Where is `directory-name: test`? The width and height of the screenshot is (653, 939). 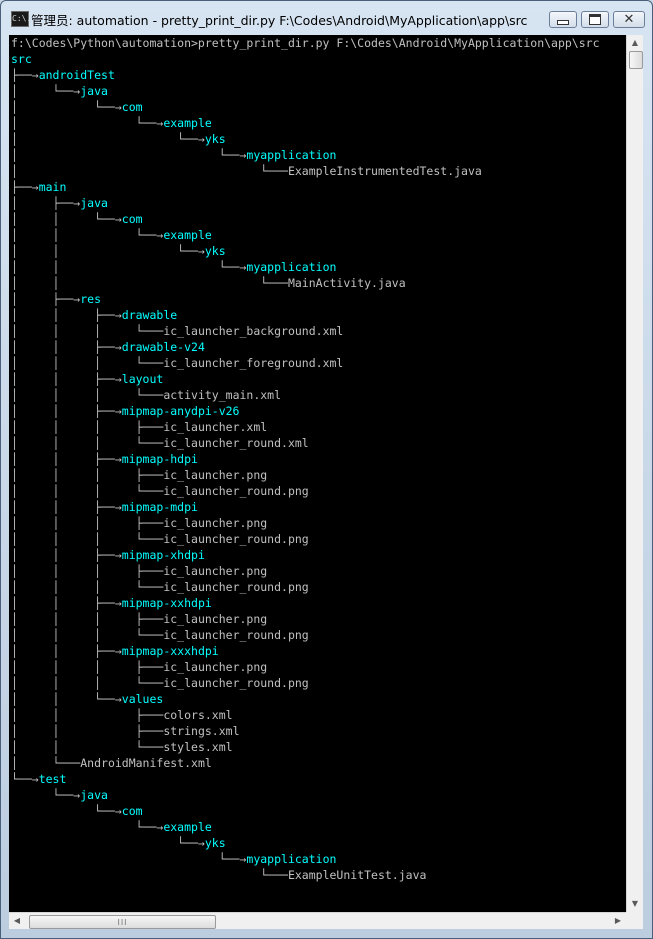 directory-name: test is located at coordinates (52, 779).